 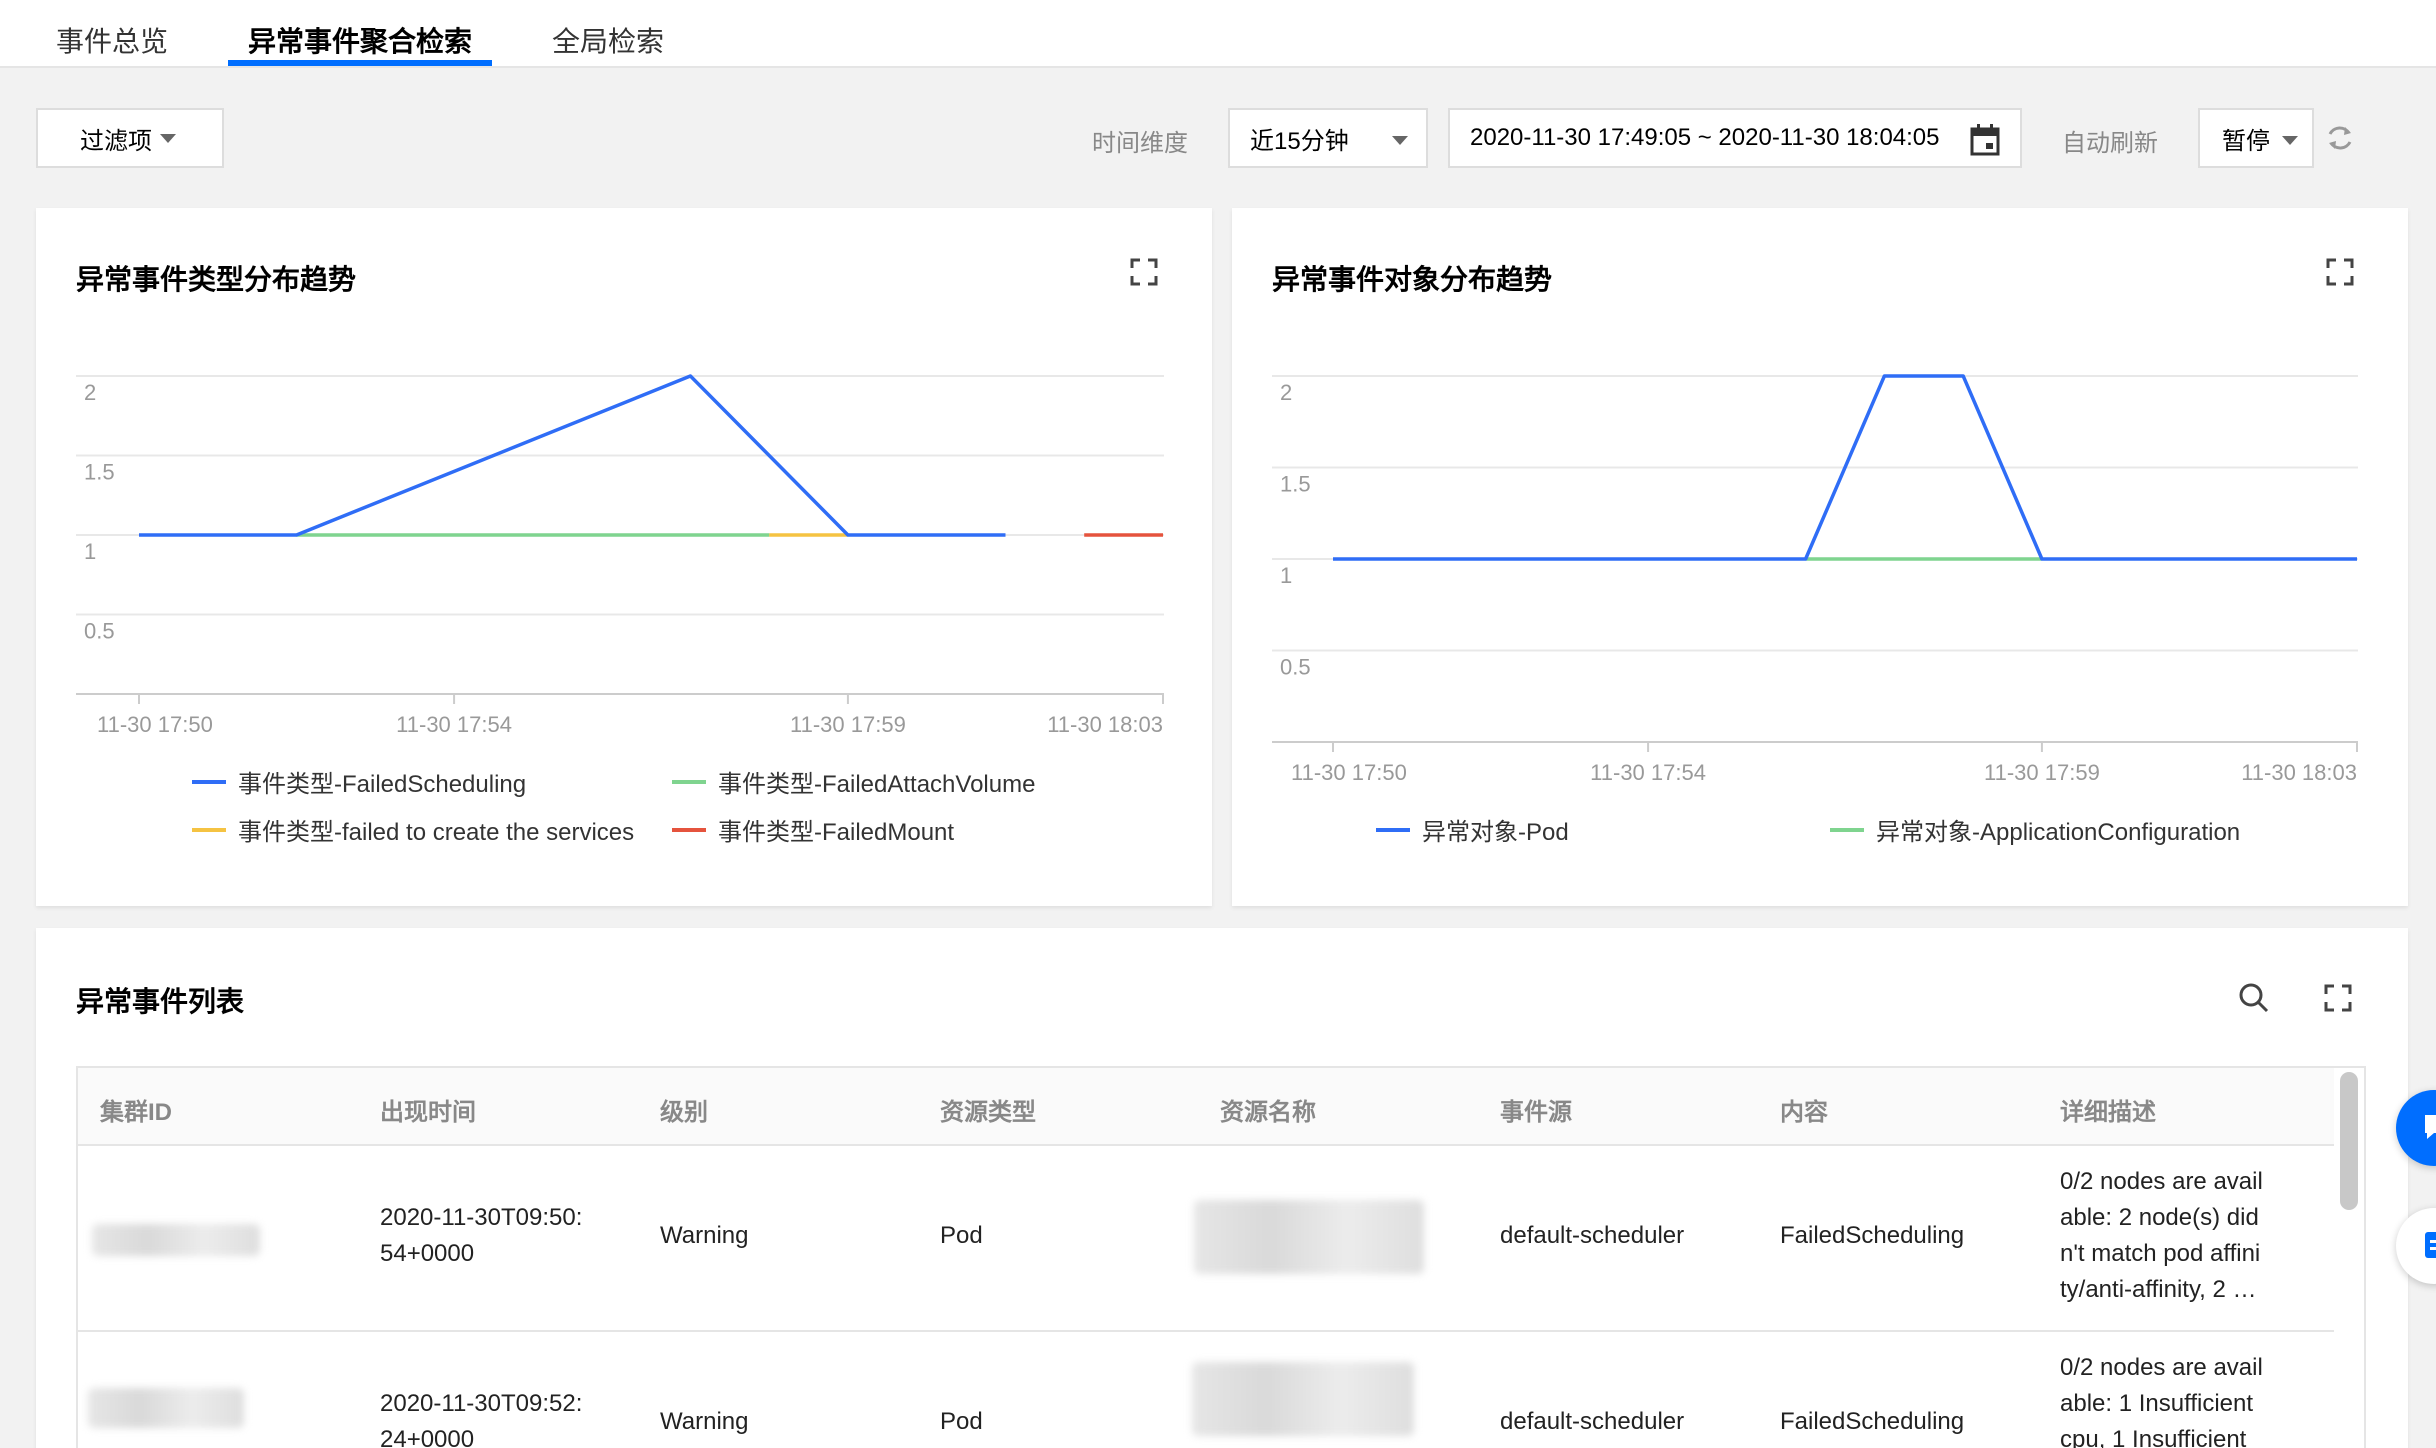 I want to click on auto-refresh-select-value: 暂停, so click(x=2246, y=141).